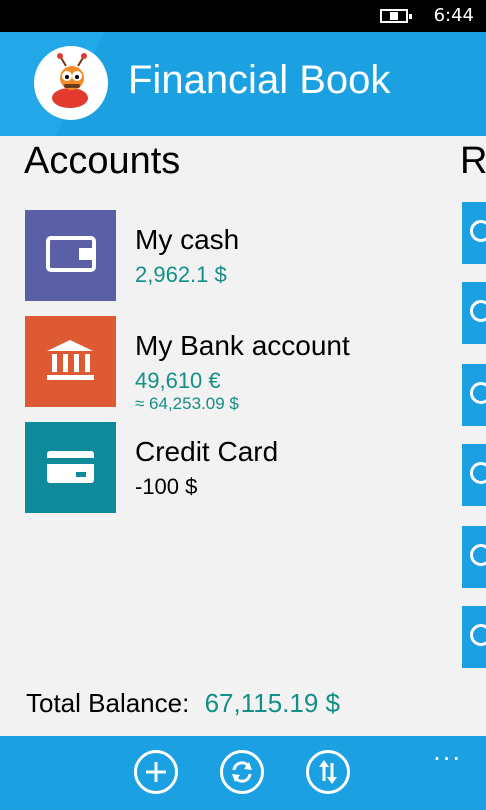  I want to click on total-balance-value: 67,115.19 $, so click(272, 703).